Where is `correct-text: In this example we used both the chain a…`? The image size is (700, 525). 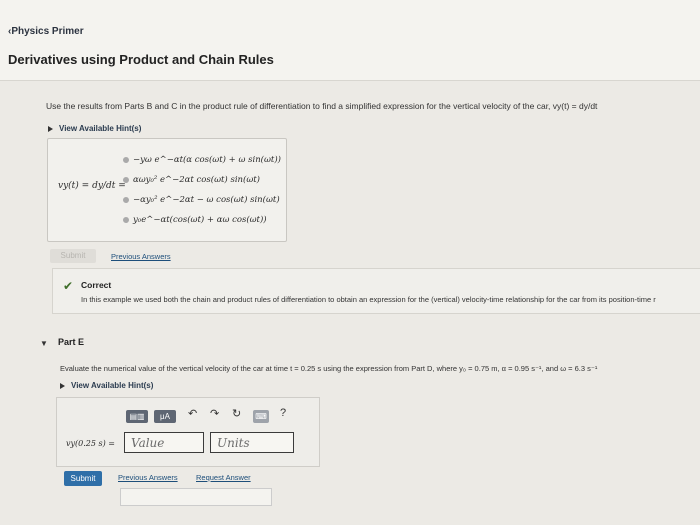
correct-text: In this example we used both the chain a… is located at coordinates (368, 299).